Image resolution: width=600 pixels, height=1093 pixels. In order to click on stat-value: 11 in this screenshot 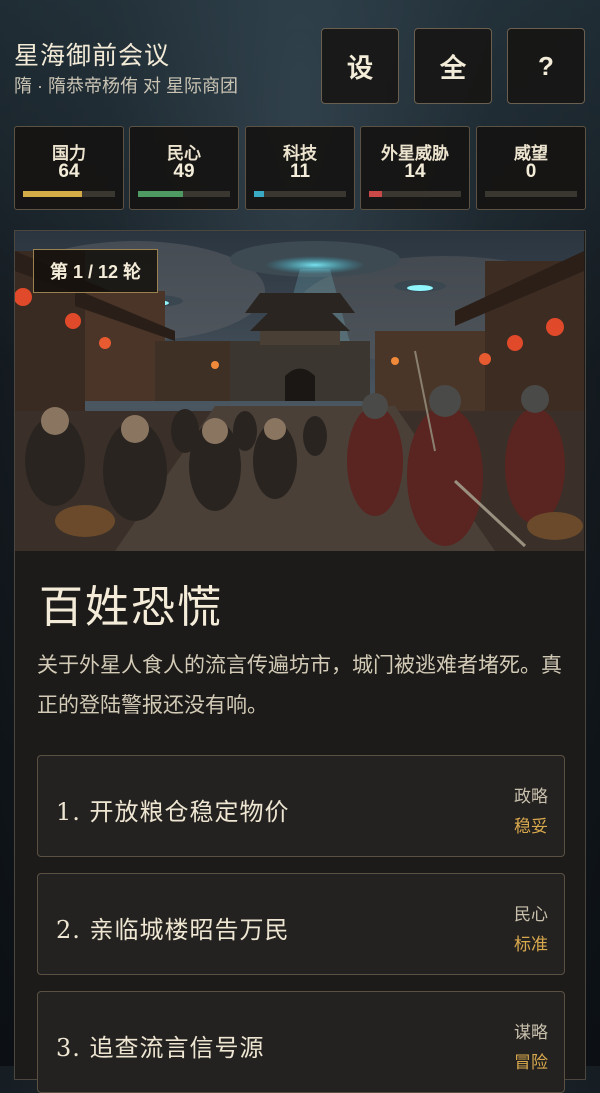, I will do `click(300, 171)`.